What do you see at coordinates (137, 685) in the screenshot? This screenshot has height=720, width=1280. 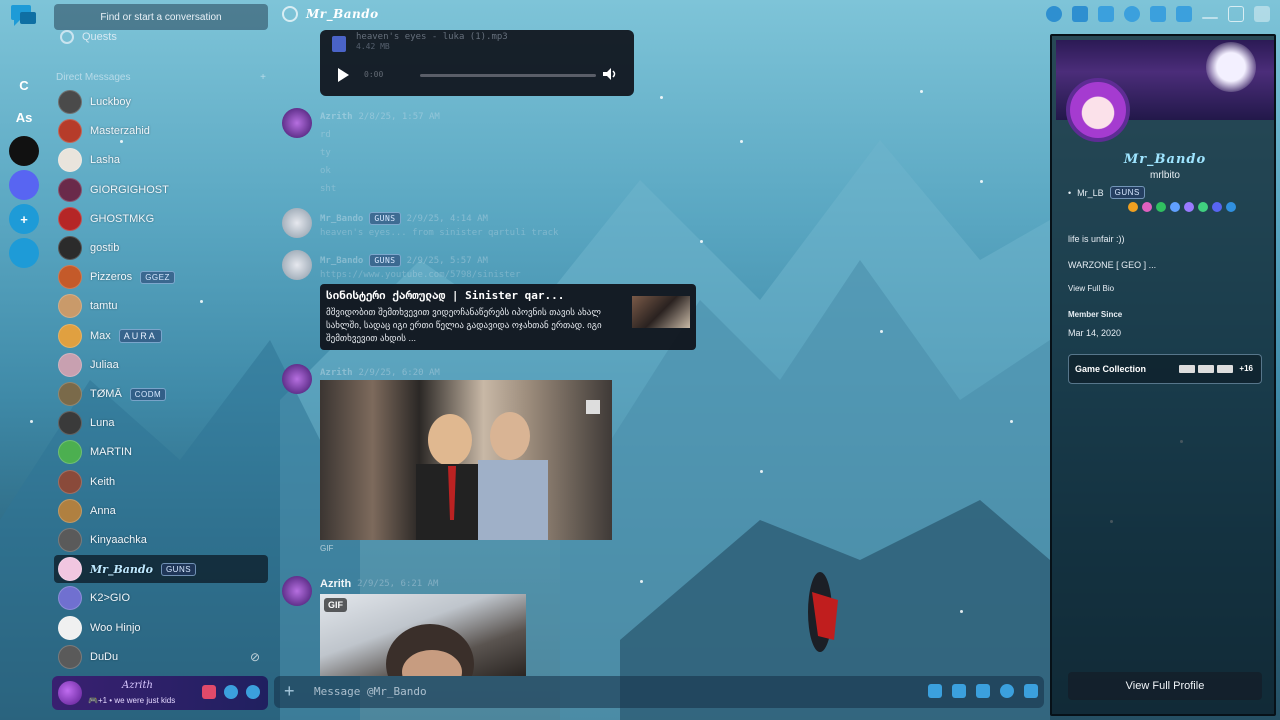 I see `user-name: Azrith` at bounding box center [137, 685].